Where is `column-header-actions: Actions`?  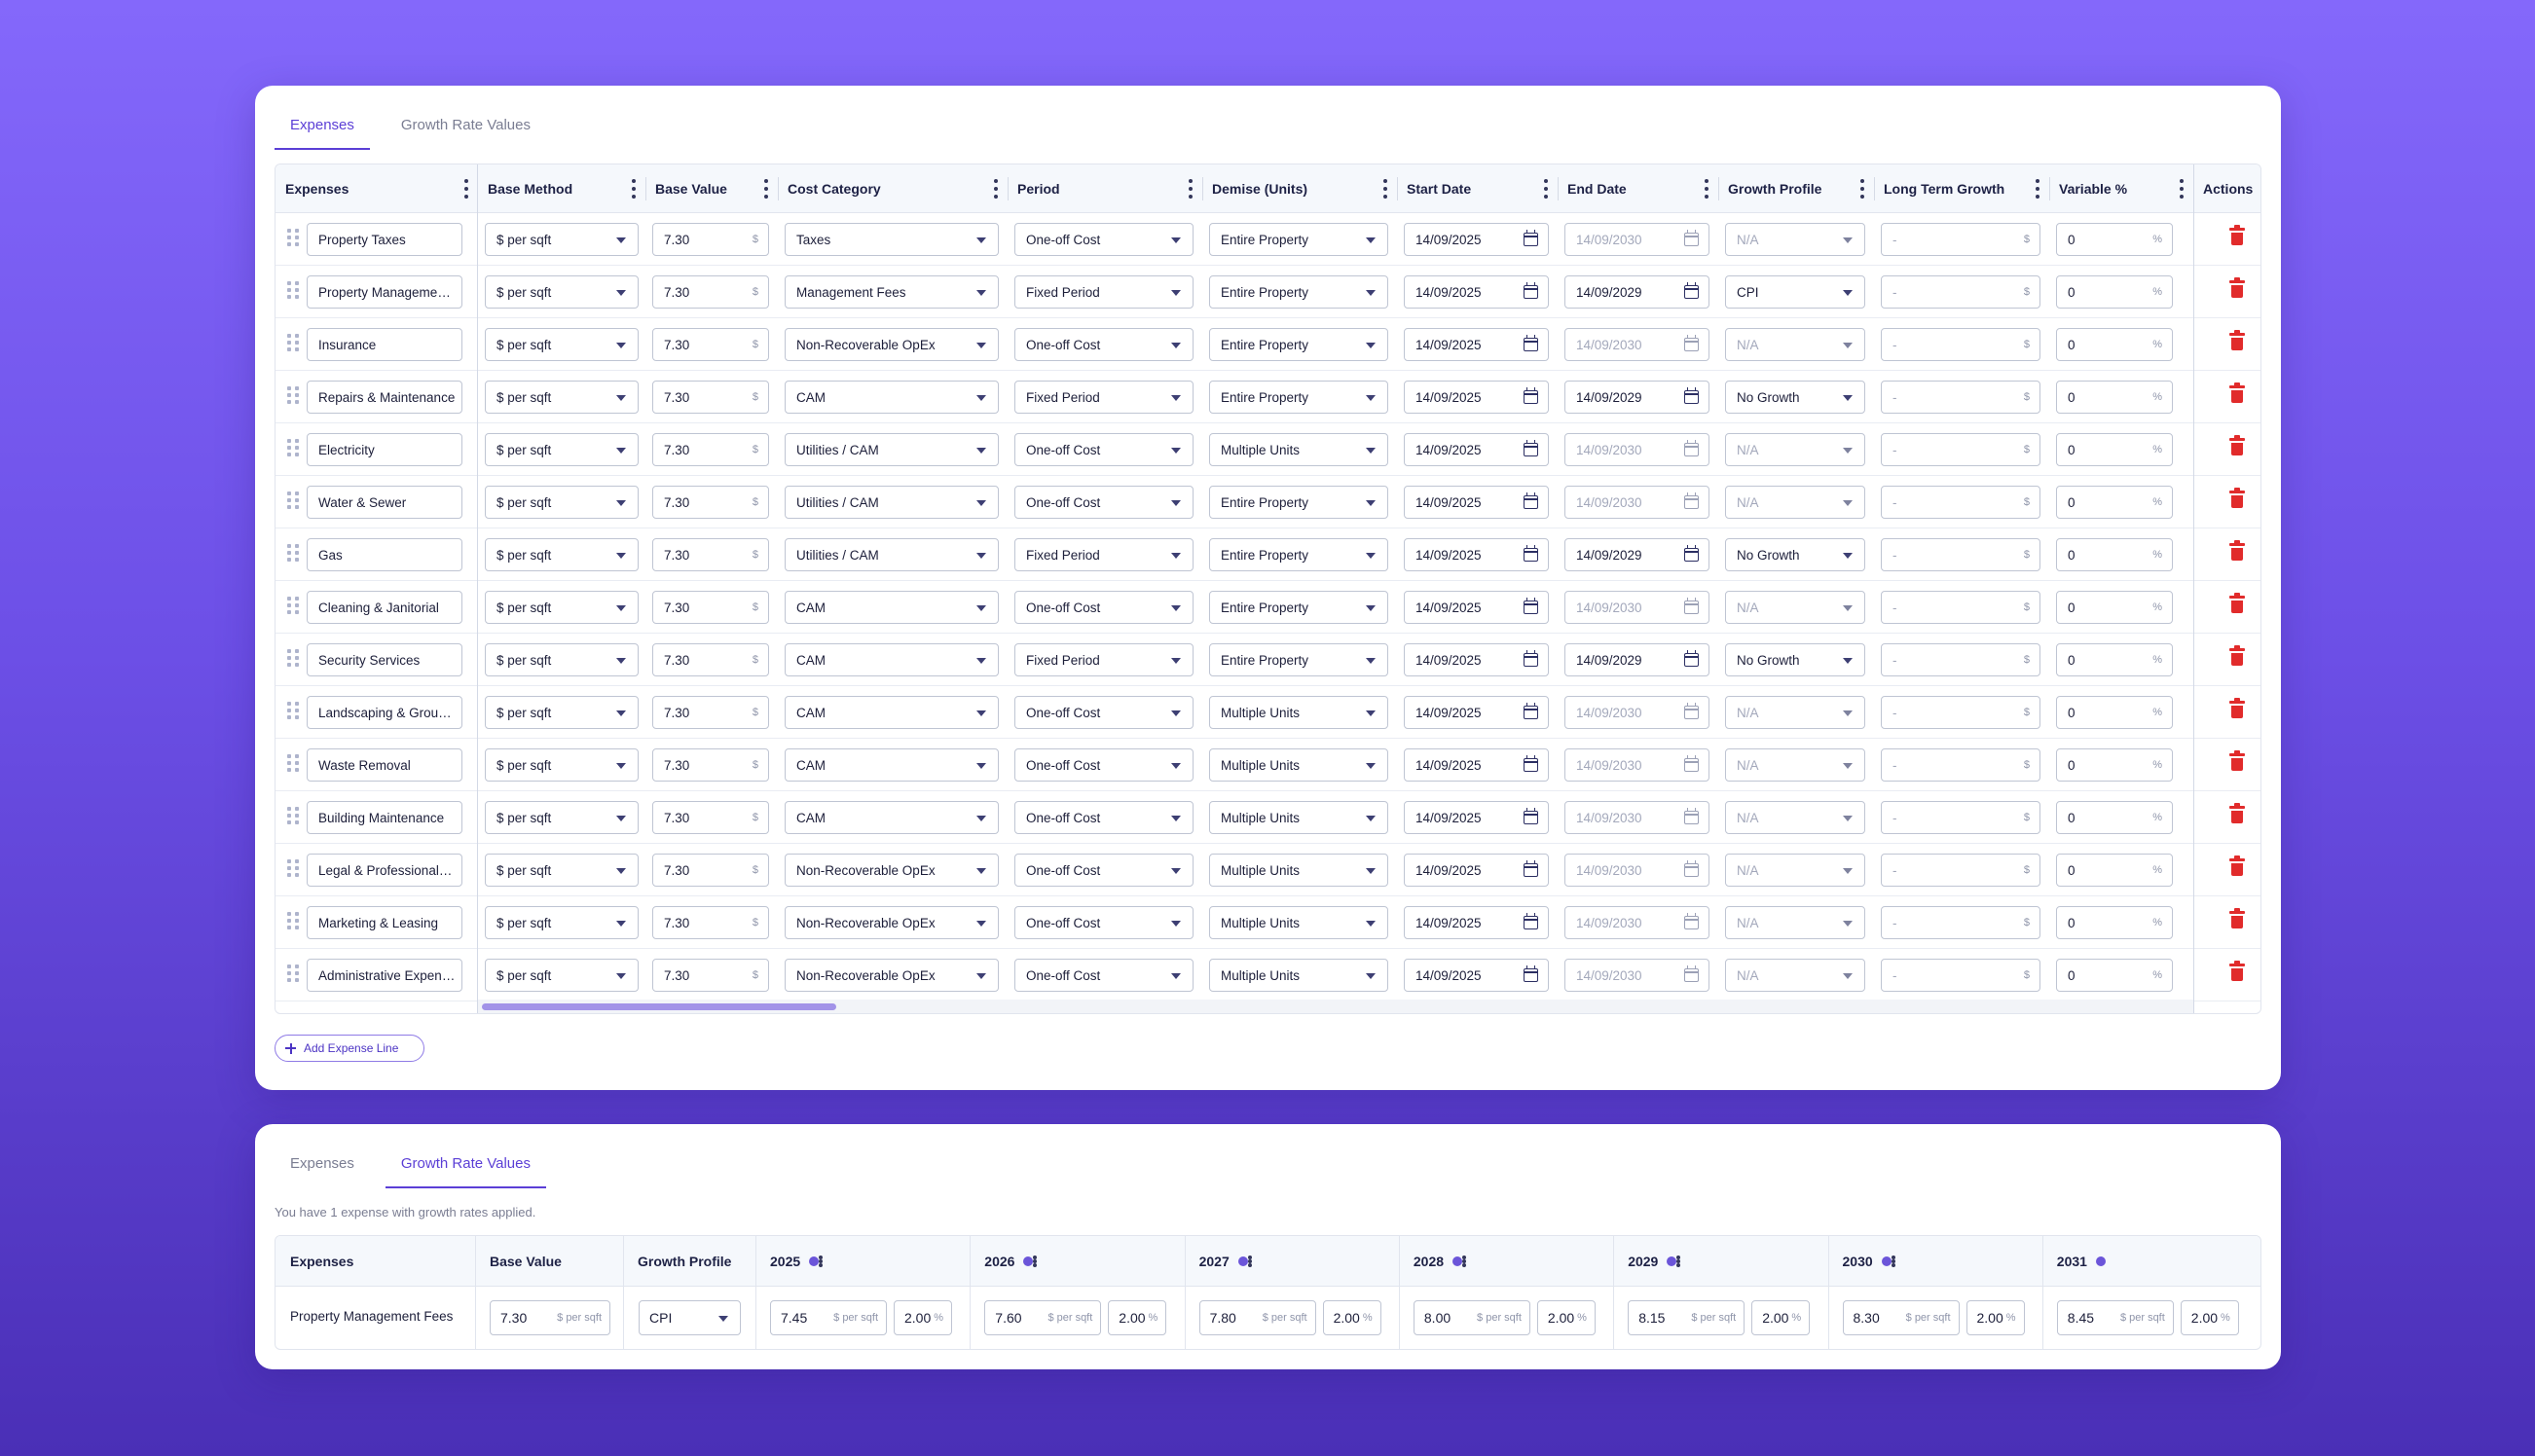
column-header-actions: Actions is located at coordinates (2226, 188).